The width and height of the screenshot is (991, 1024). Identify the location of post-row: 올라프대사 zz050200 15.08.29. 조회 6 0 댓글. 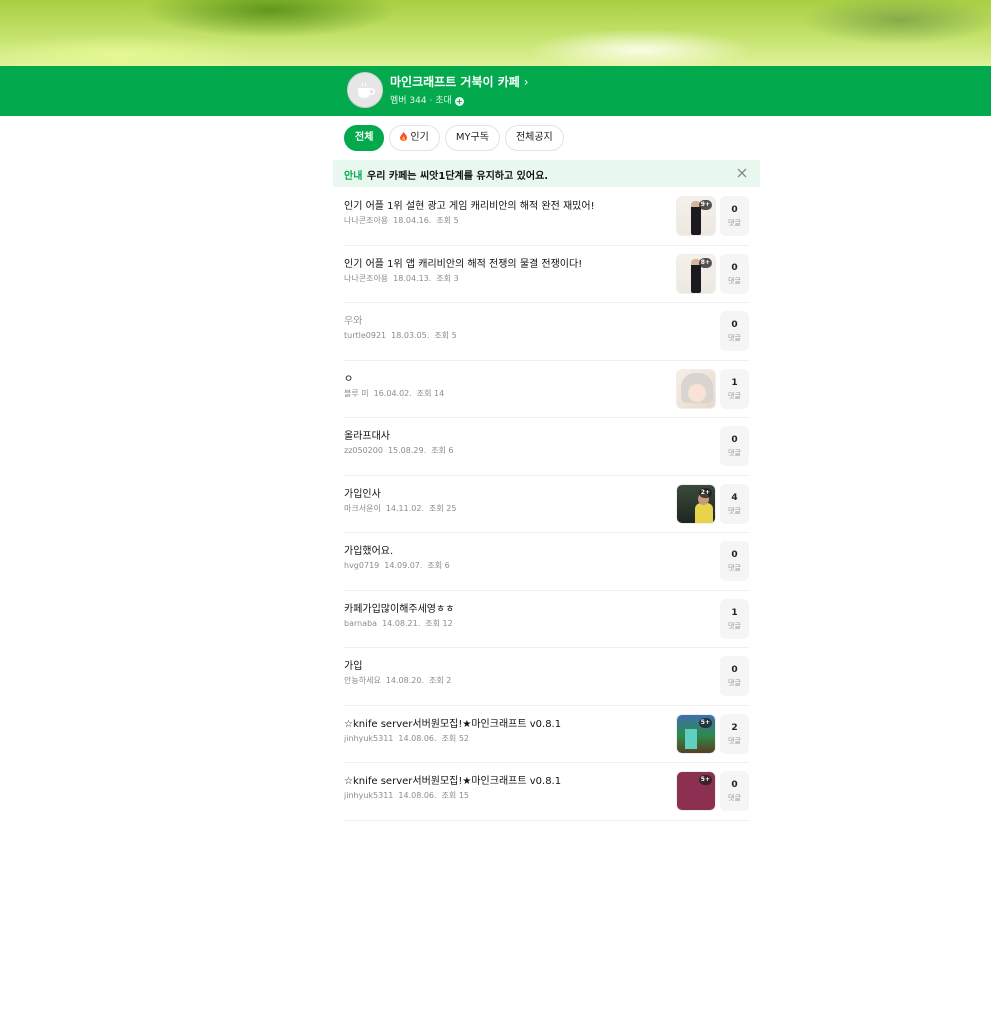
(546, 447).